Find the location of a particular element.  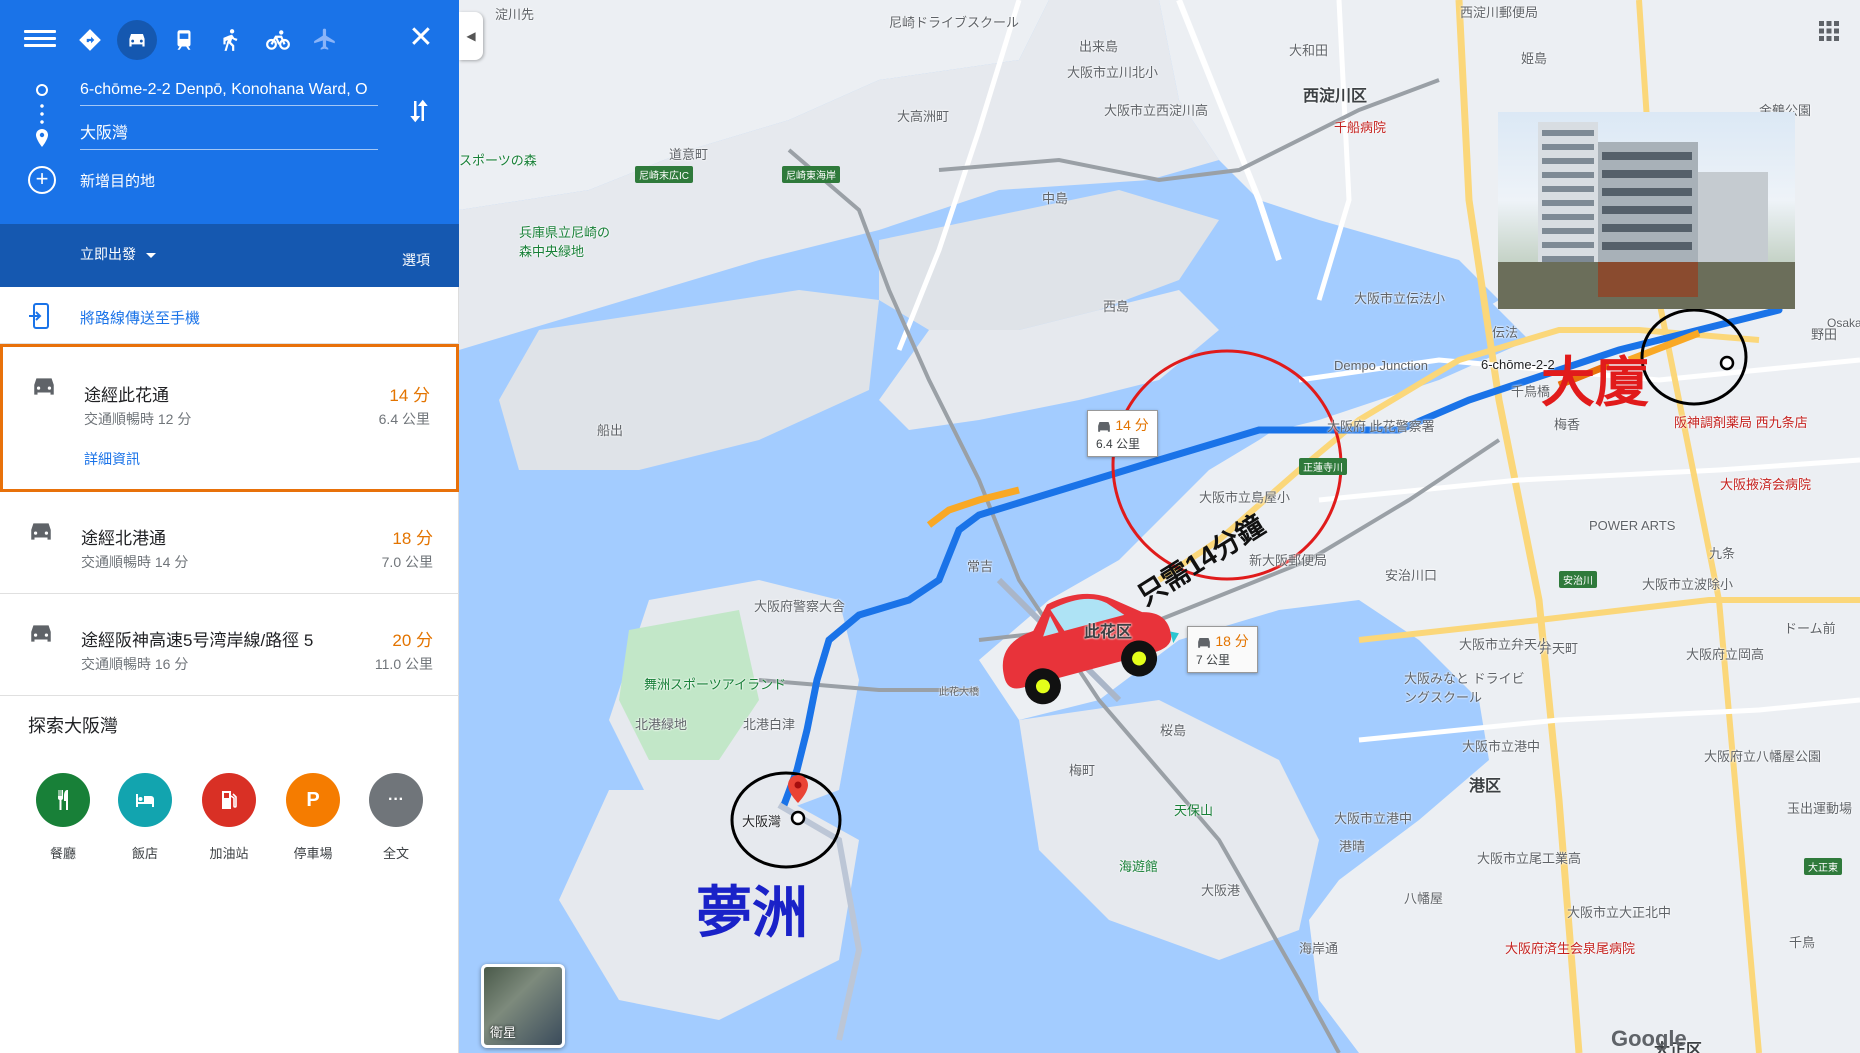

map-label: Dempo Junction is located at coordinates (1381, 365).